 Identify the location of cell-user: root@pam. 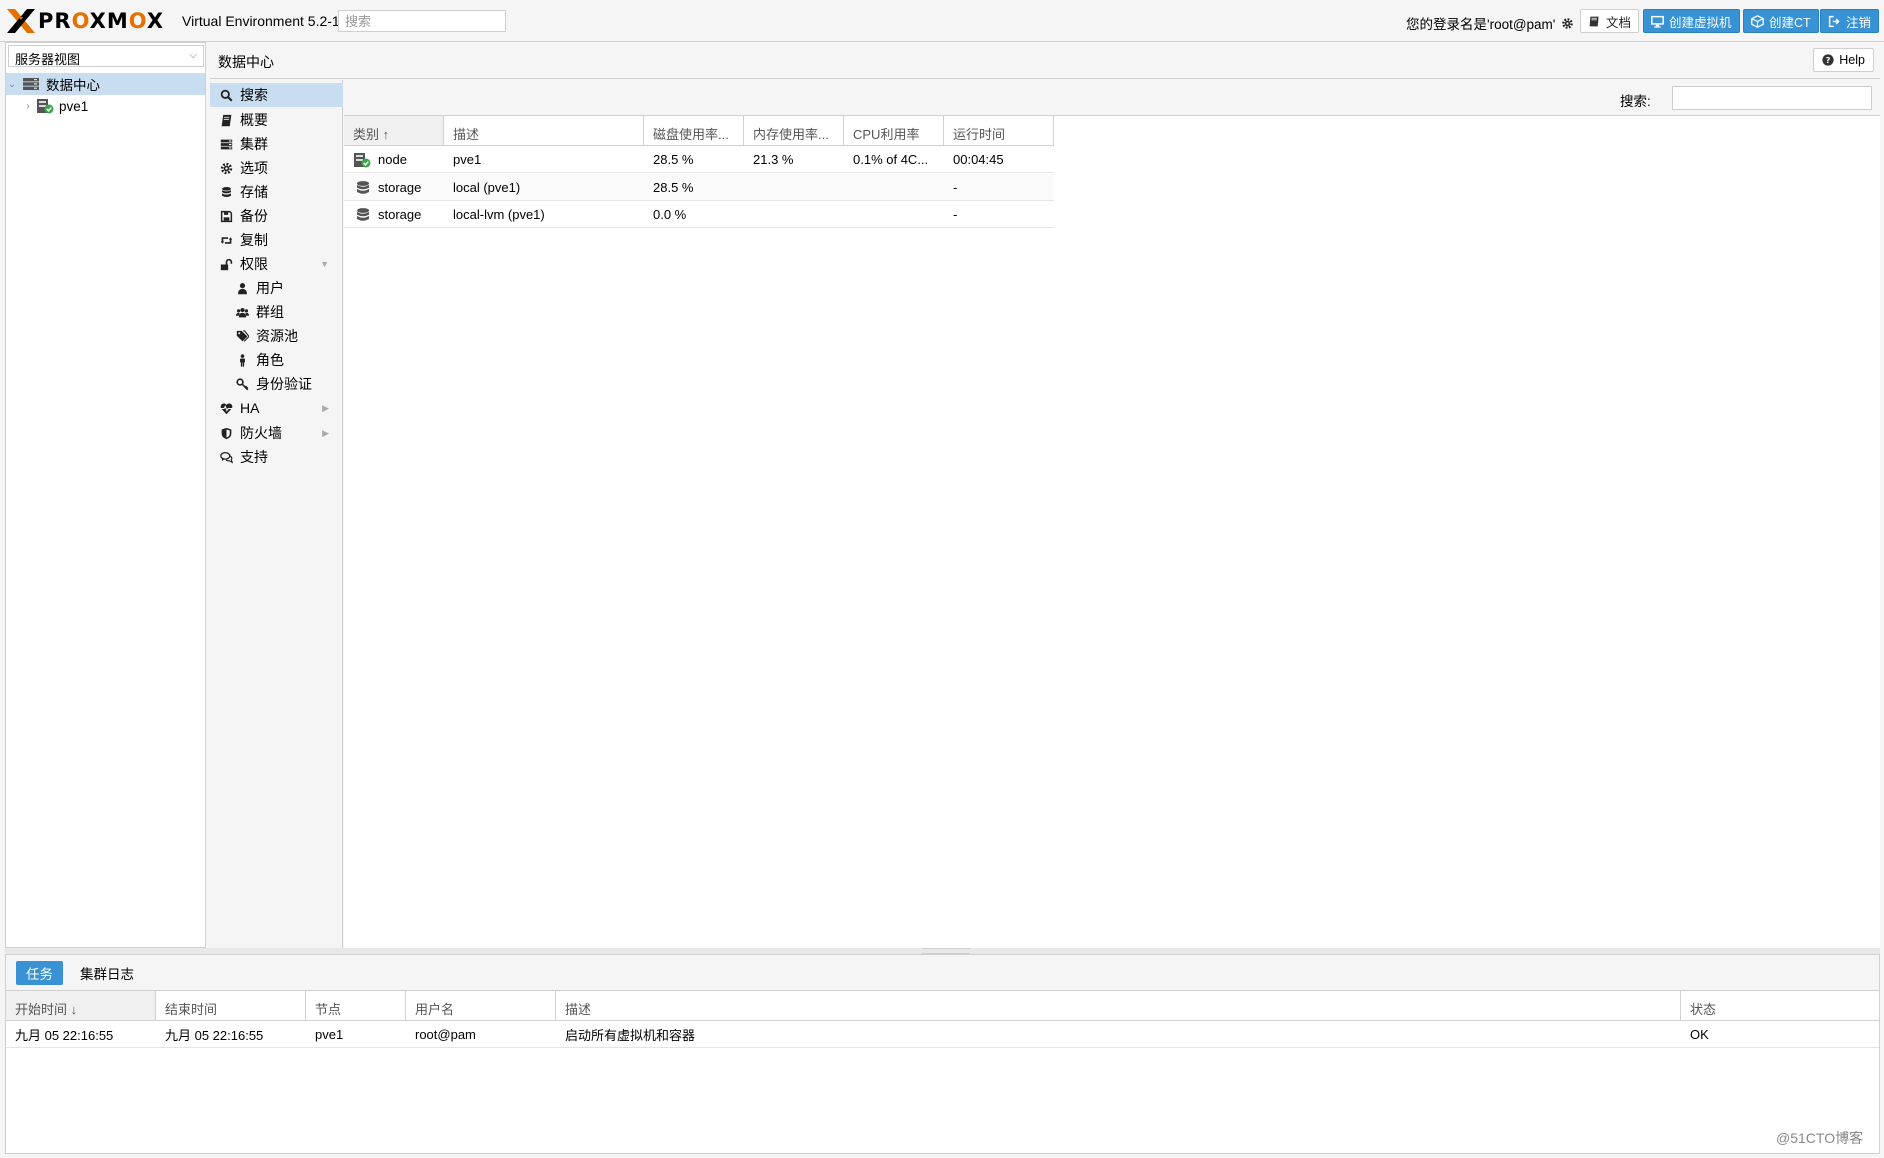
(445, 1034).